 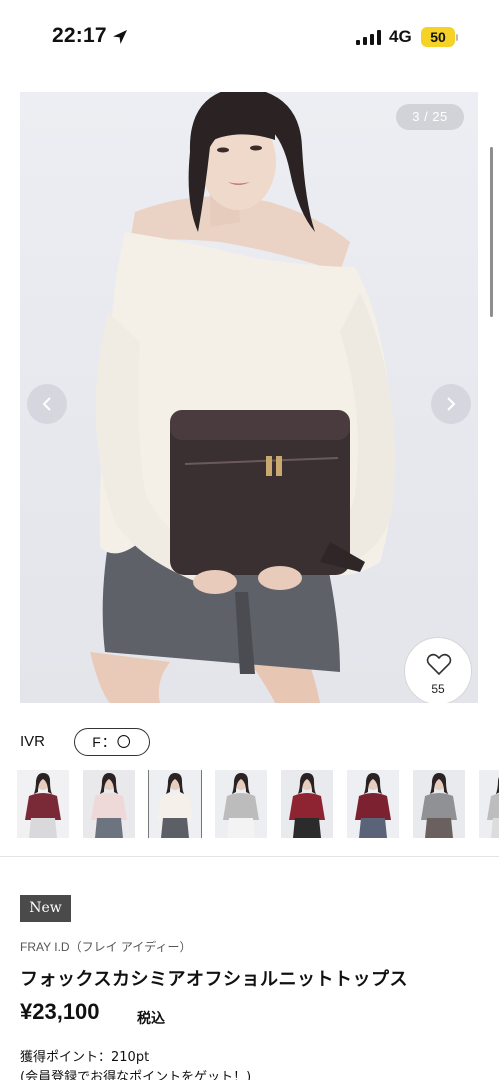 I want to click on points-text: 獲得ポイント：210pt, so click(x=85, y=1057).